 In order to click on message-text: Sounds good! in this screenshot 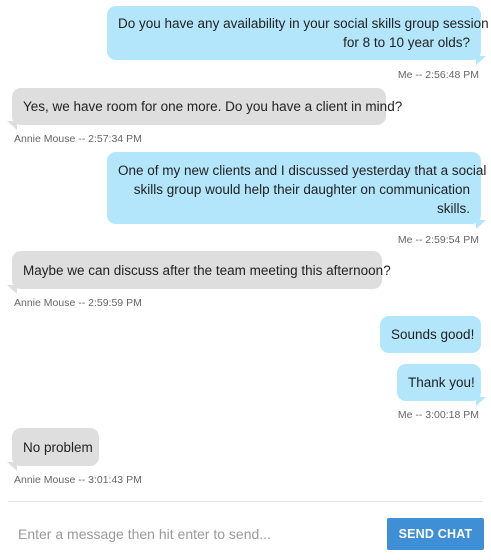, I will do `click(433, 334)`.